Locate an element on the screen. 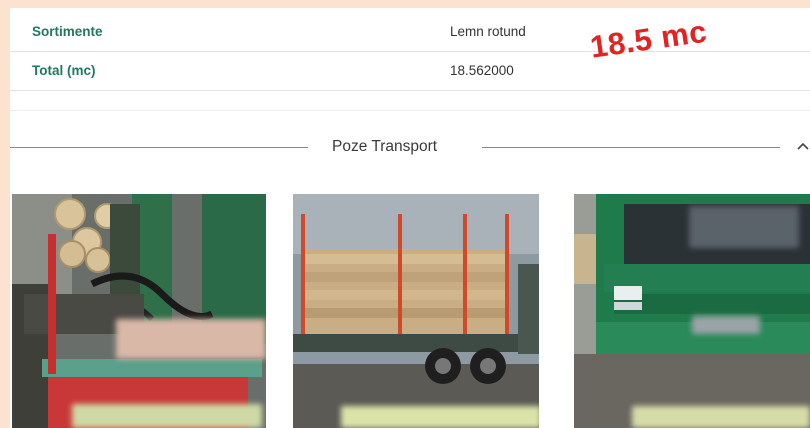 This screenshot has height=428, width=810. detail-label: Sortimente is located at coordinates (67, 31).